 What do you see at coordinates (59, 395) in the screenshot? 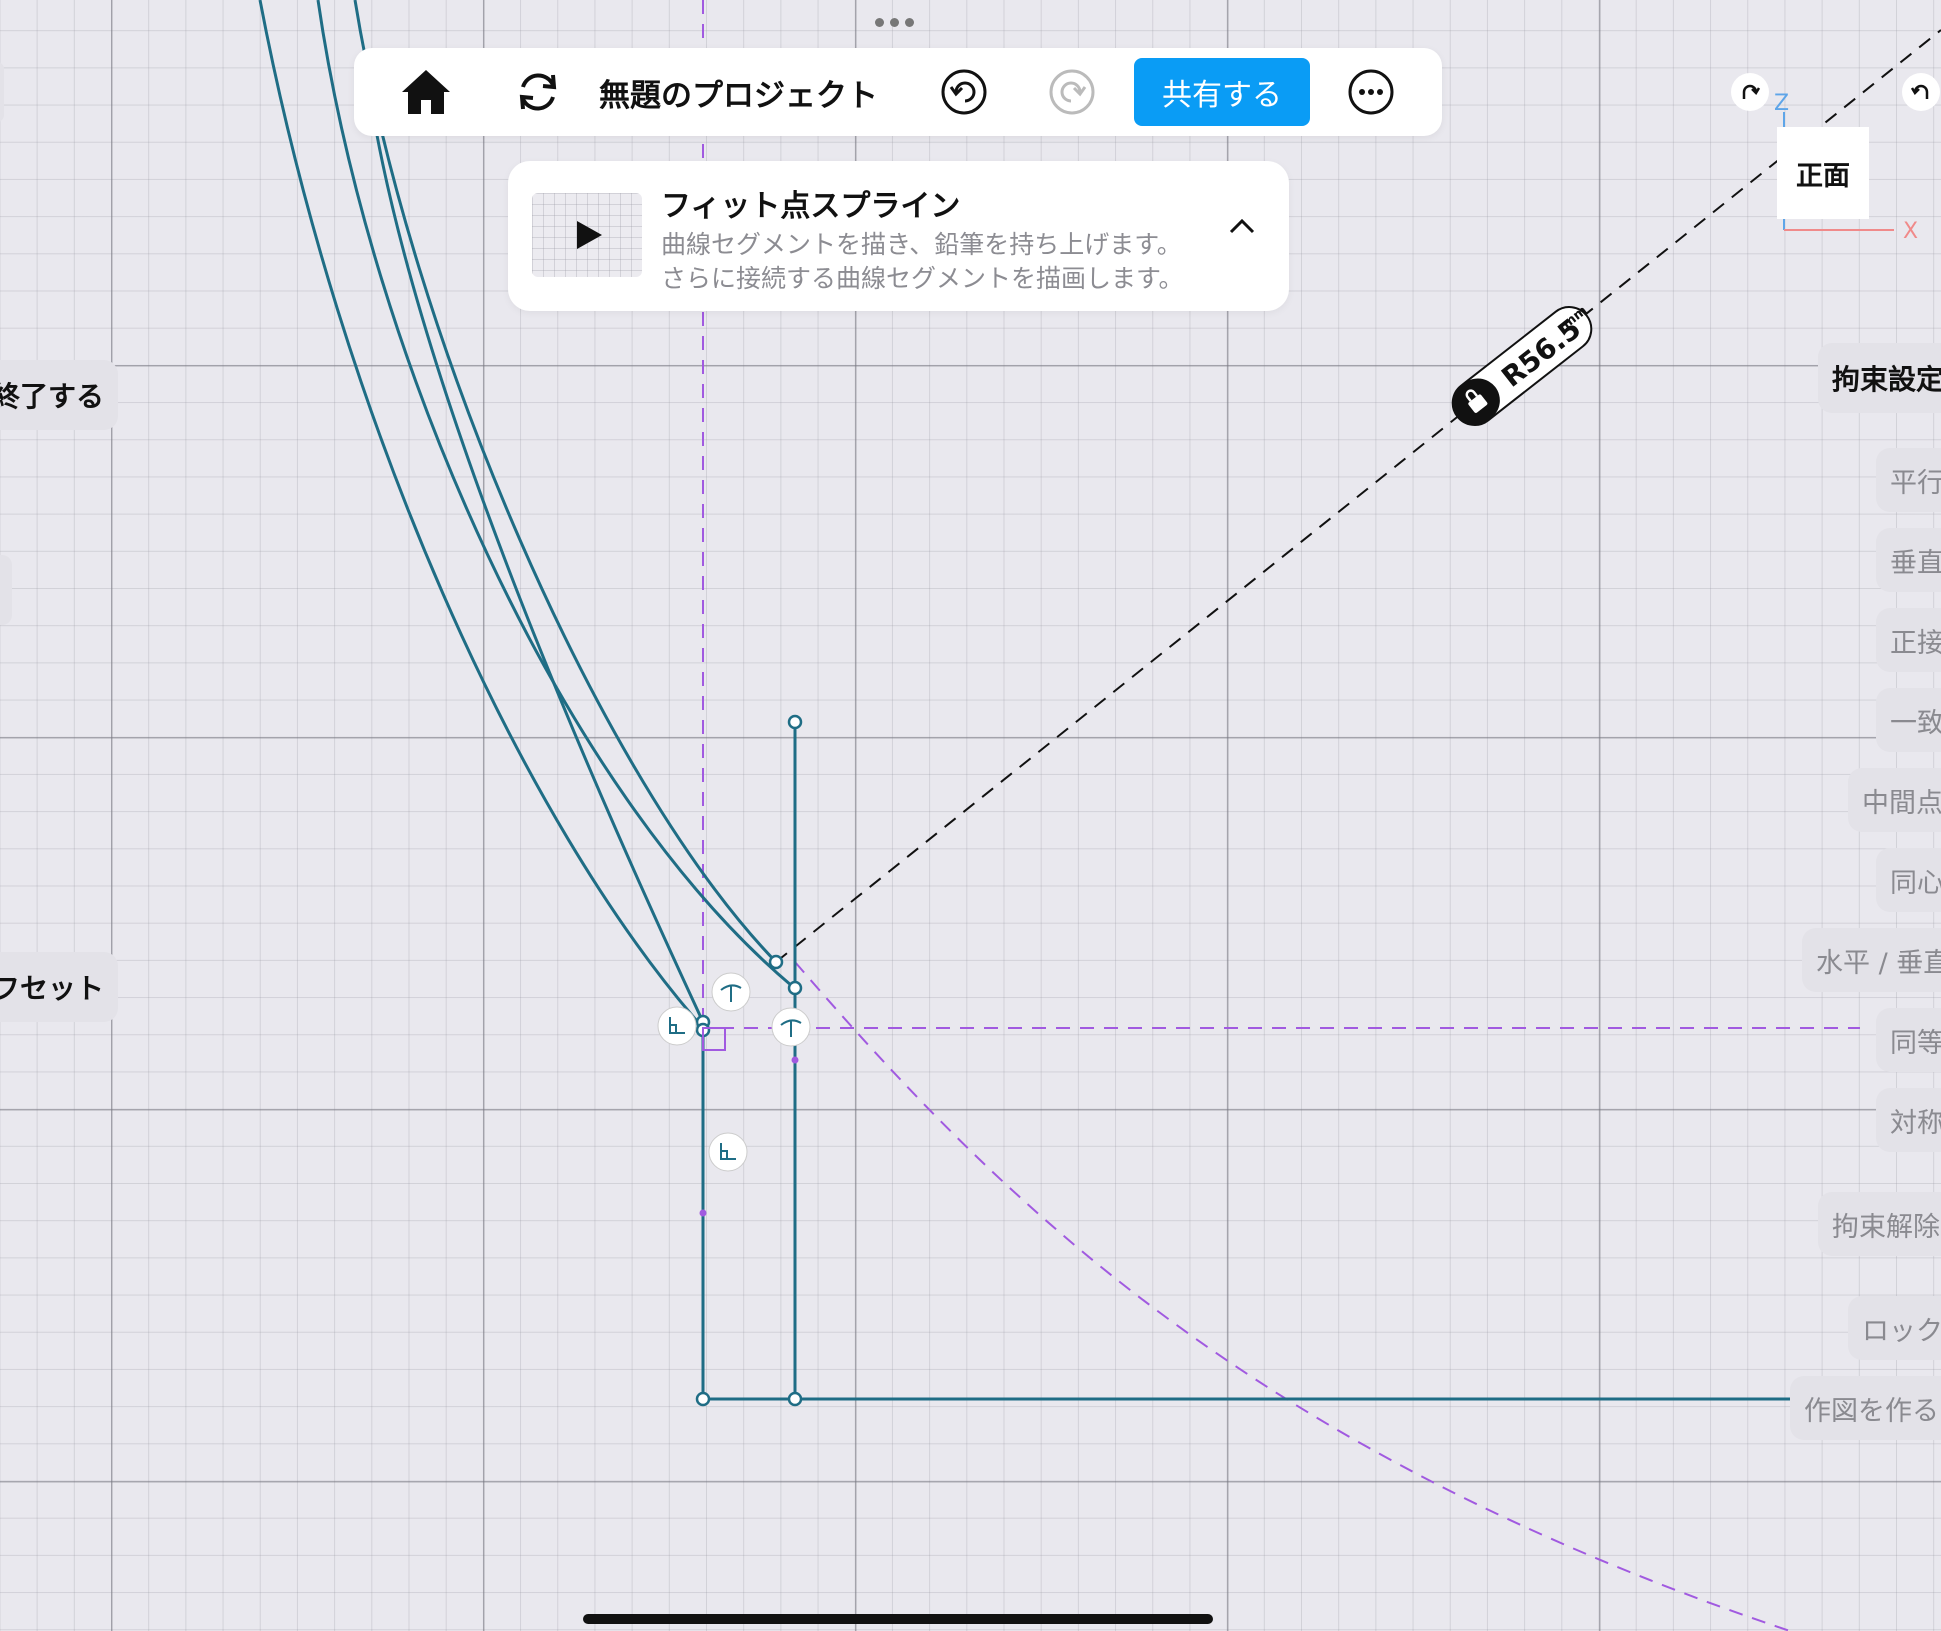
I see `finish-button: 終了する` at bounding box center [59, 395].